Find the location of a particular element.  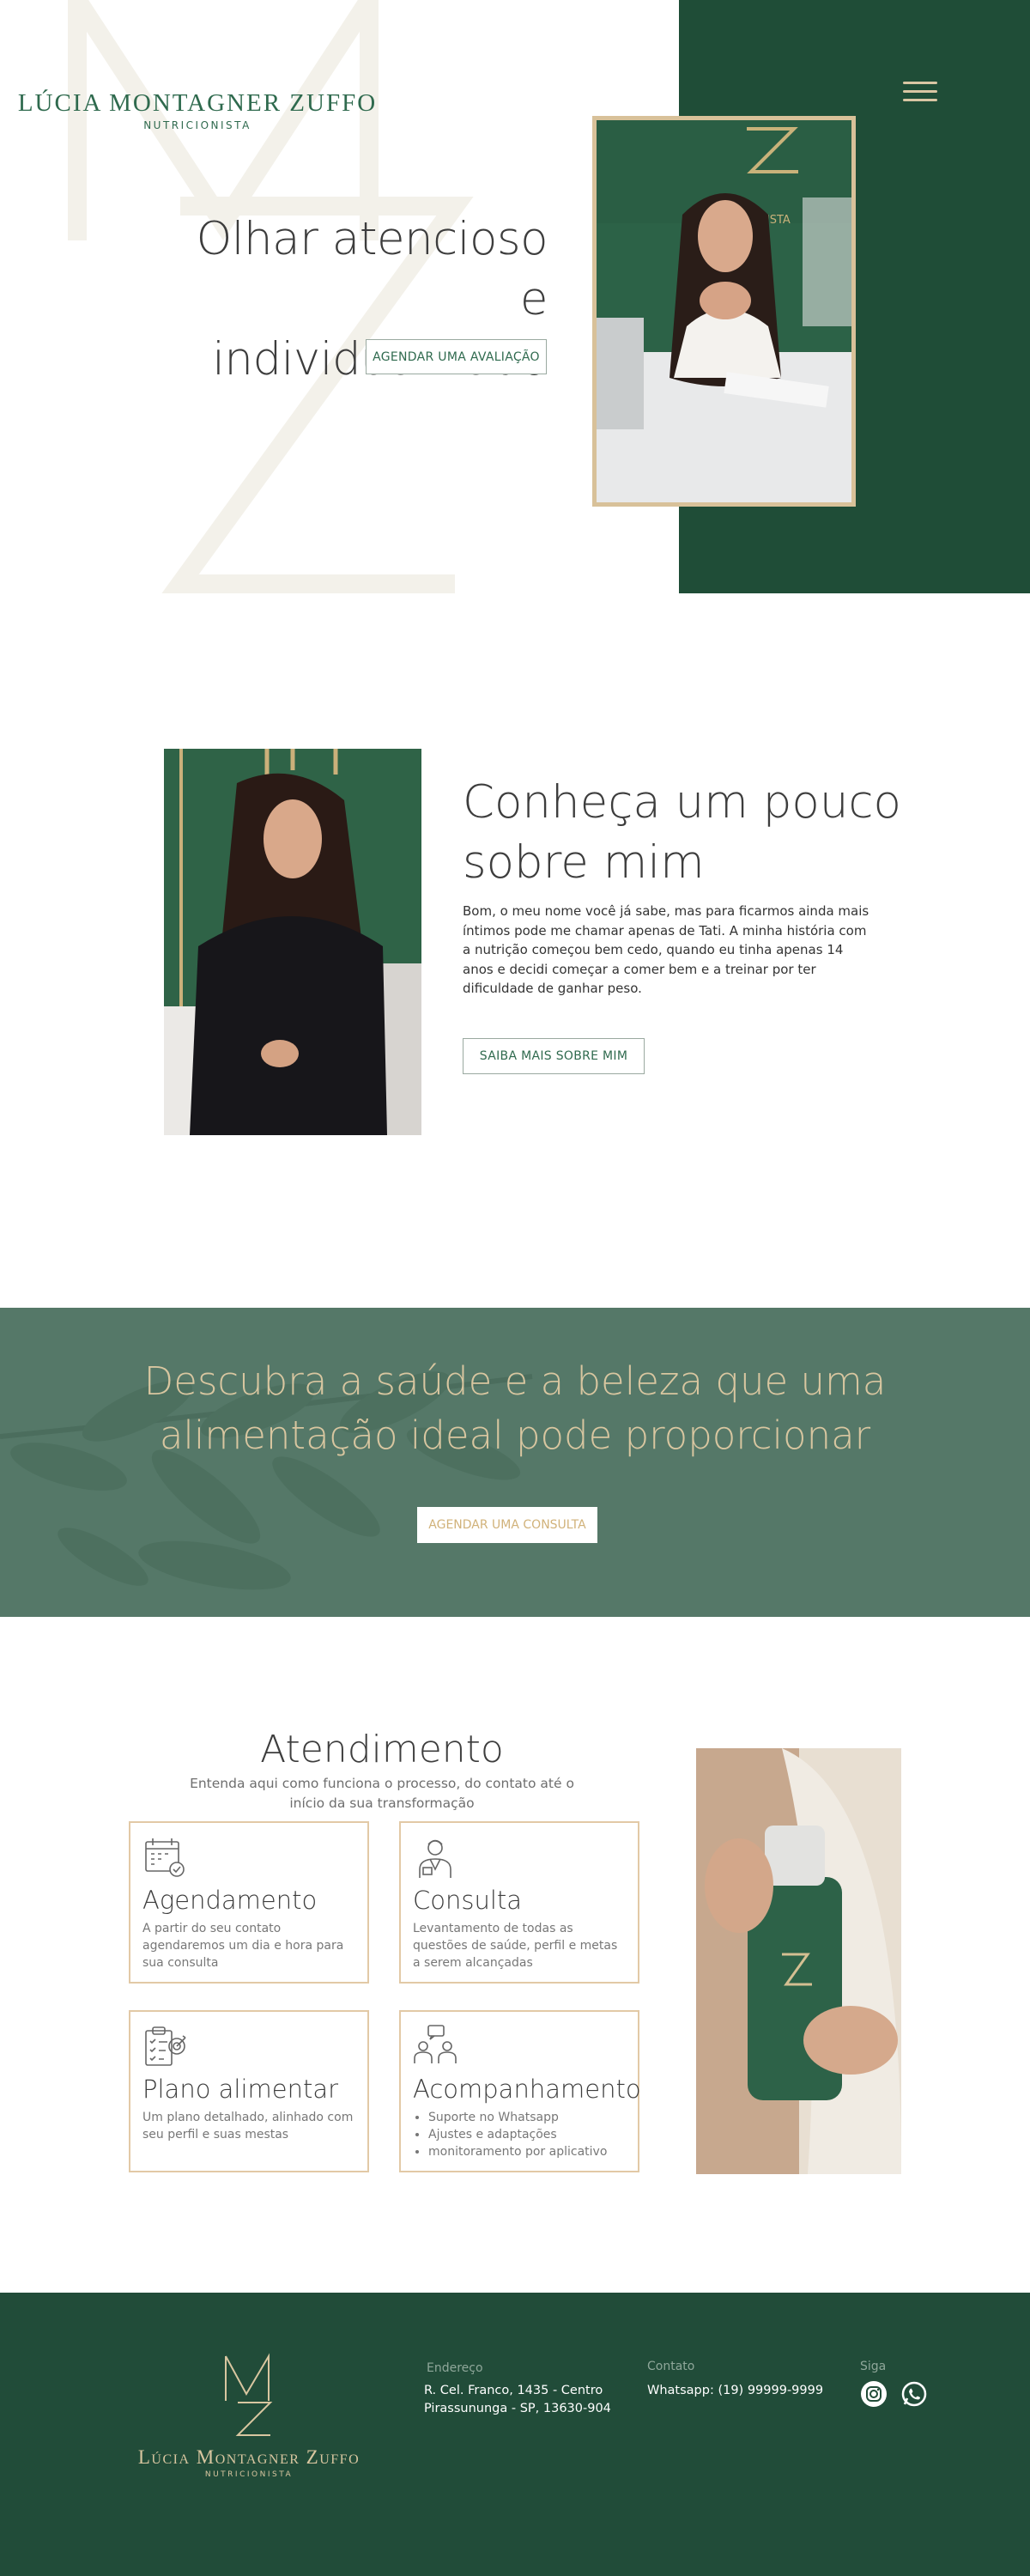

address-label: Endereço is located at coordinates (455, 2368).